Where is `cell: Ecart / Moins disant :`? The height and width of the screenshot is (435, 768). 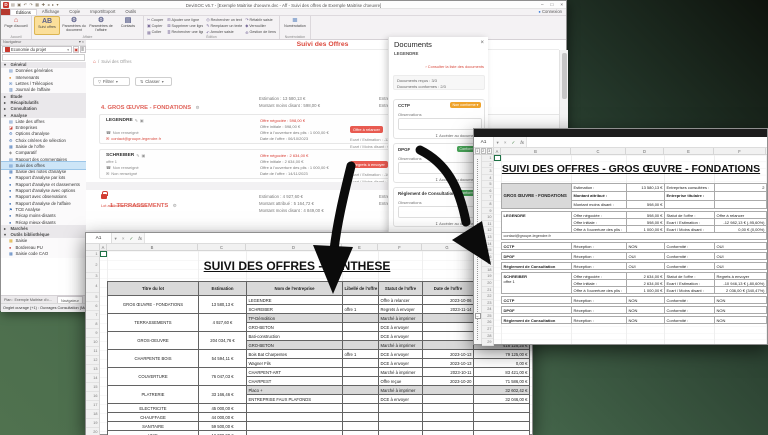
cell: Ecart / Moins disant : is located at coordinates (689, 290).